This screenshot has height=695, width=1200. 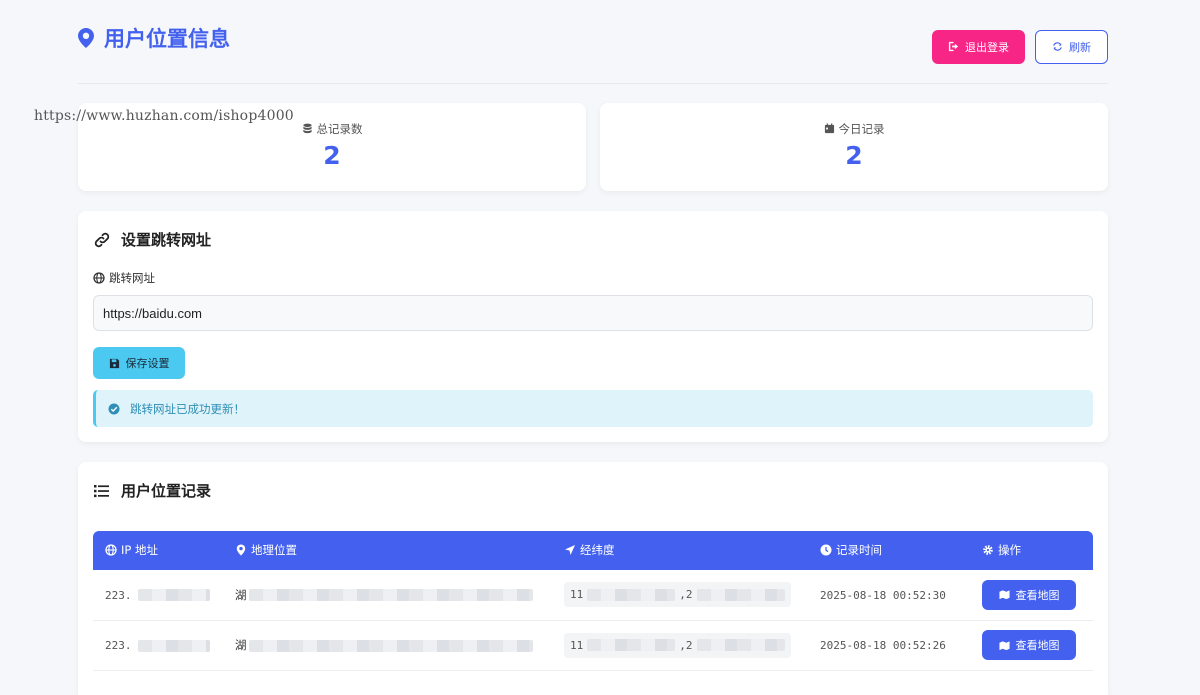 I want to click on col-action-label: 操作, so click(x=1009, y=550).